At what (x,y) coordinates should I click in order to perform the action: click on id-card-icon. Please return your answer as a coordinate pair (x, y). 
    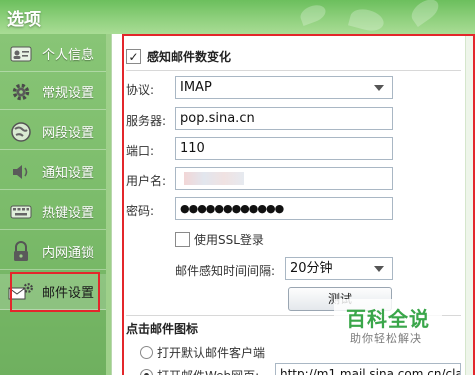
    Looking at the image, I should click on (21, 54).